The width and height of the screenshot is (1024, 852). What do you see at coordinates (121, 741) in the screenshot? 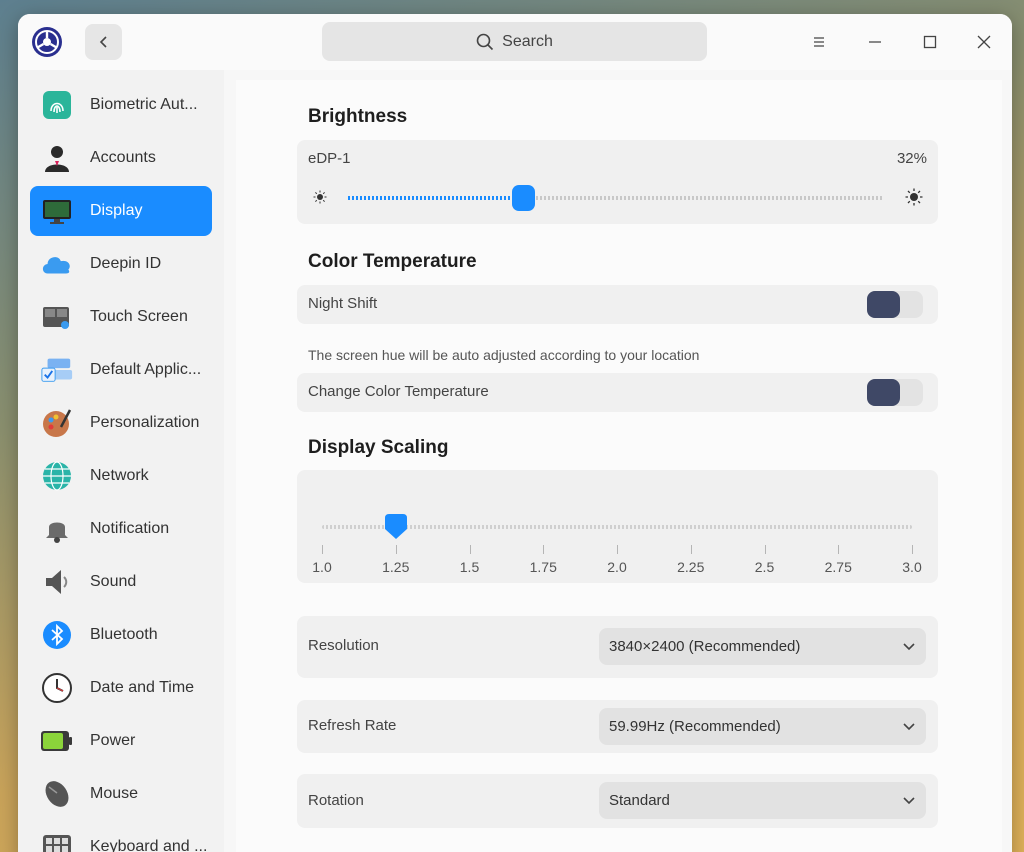
I see `sidebar-item-power: Power` at bounding box center [121, 741].